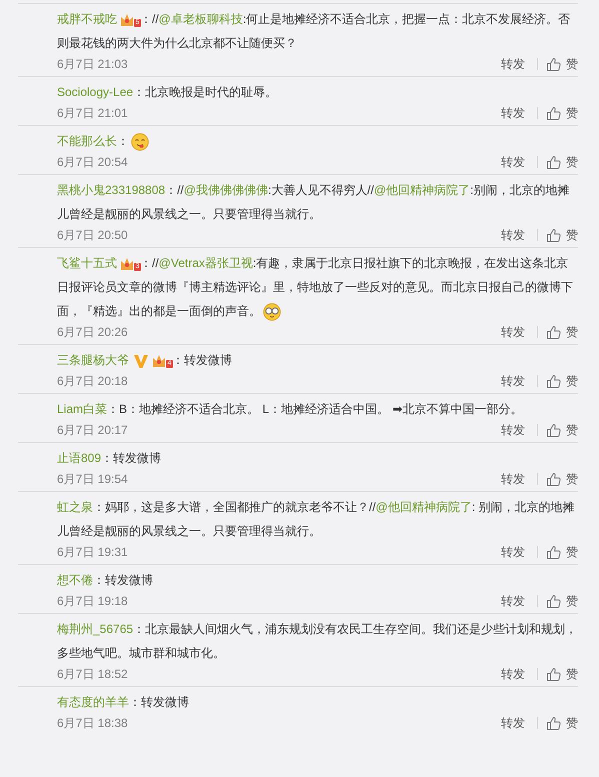 Image resolution: width=599 pixels, height=777 pixels. Describe the element at coordinates (317, 641) in the screenshot. I see `comment-text: 梅荆州_56765：北京最缺人间烟火气，浦东规划没有农民工生存空间。我们还是少些计划和规划，多些地气吧。城市群和城市化。` at that location.